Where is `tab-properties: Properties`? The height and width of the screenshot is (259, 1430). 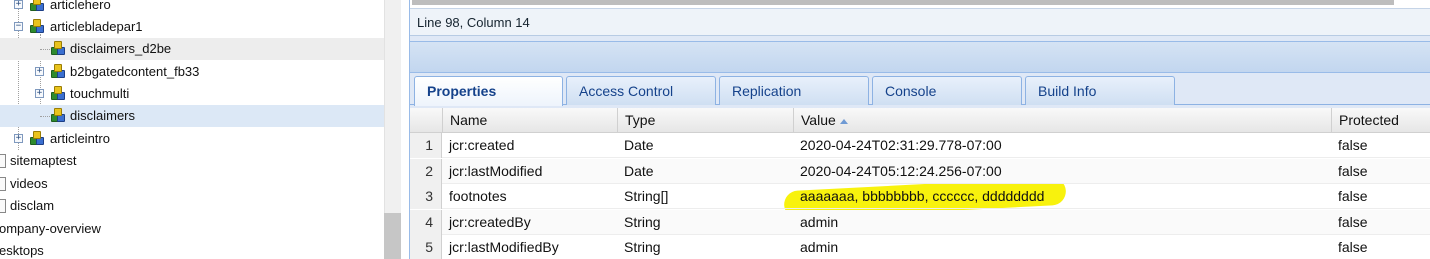
tab-properties: Properties is located at coordinates (488, 91).